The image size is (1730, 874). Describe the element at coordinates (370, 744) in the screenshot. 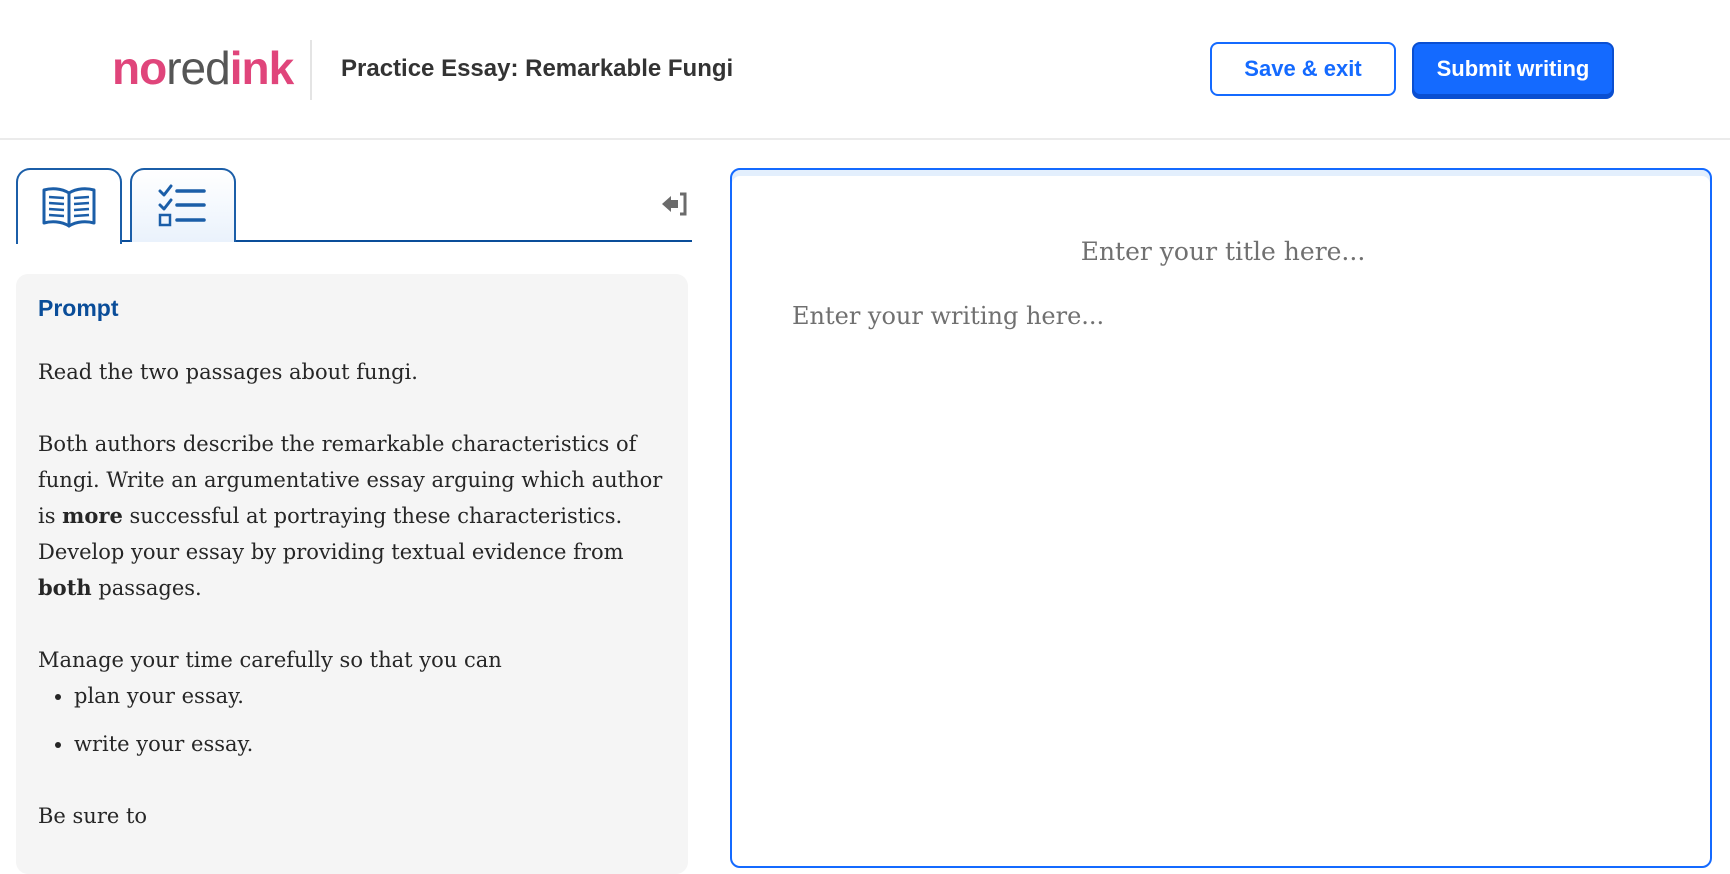

I see `list-item: write your essay.` at that location.